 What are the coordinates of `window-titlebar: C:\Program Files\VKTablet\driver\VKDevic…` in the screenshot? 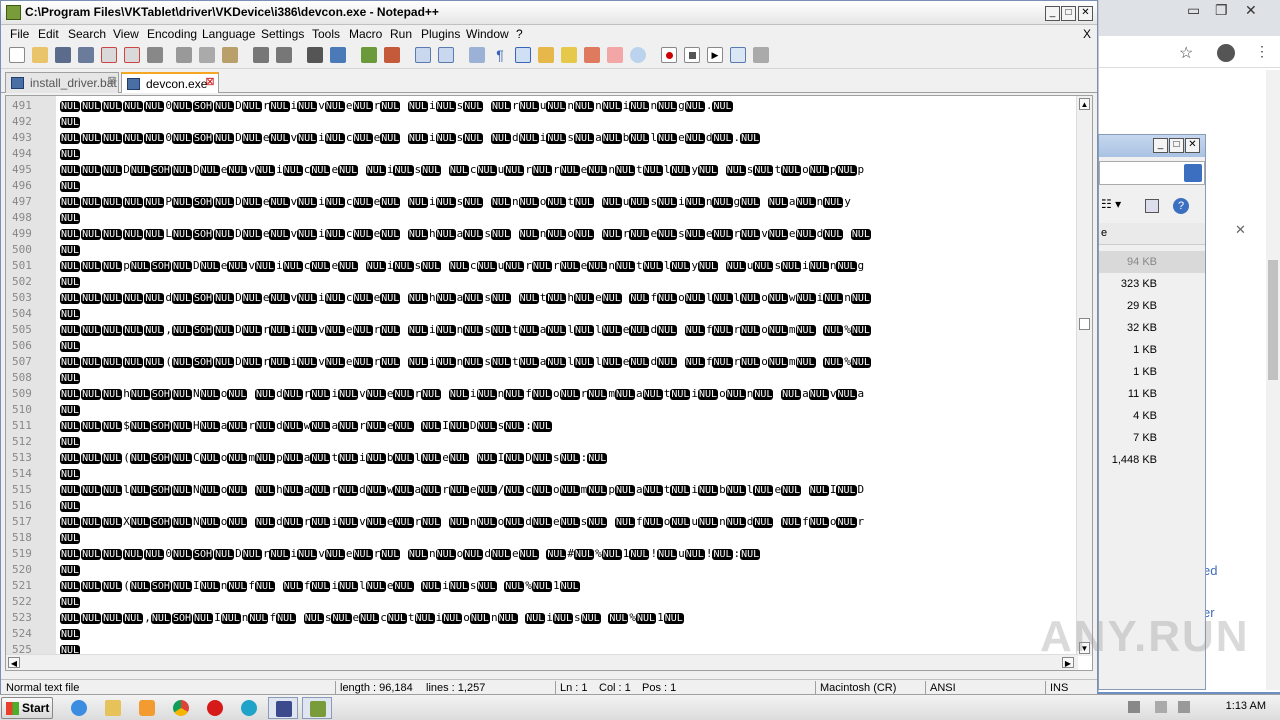 It's located at (549, 13).